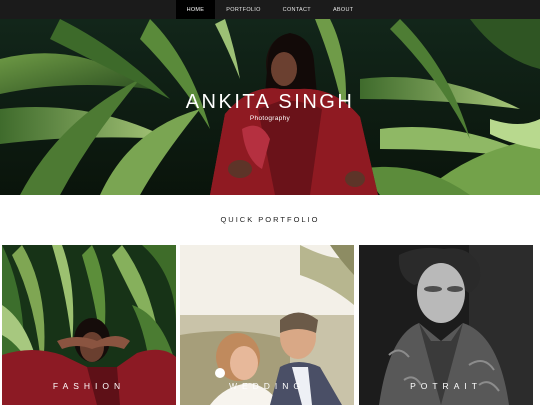  What do you see at coordinates (89, 386) in the screenshot?
I see `card-label-fashion: FASHION` at bounding box center [89, 386].